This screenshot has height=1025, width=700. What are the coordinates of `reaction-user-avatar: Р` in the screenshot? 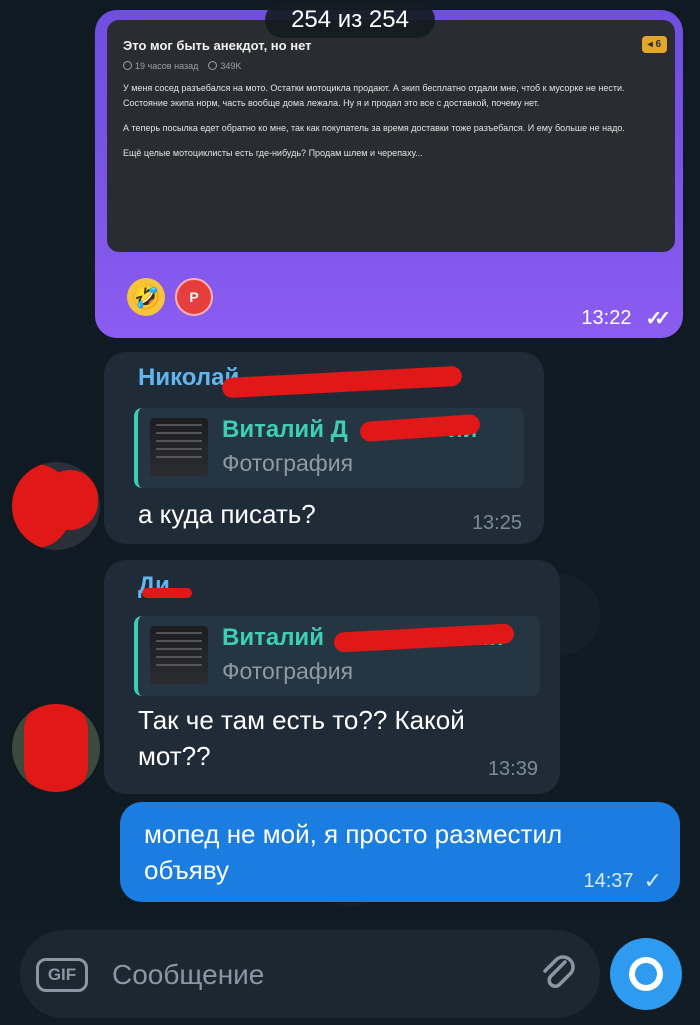 It's located at (194, 297).